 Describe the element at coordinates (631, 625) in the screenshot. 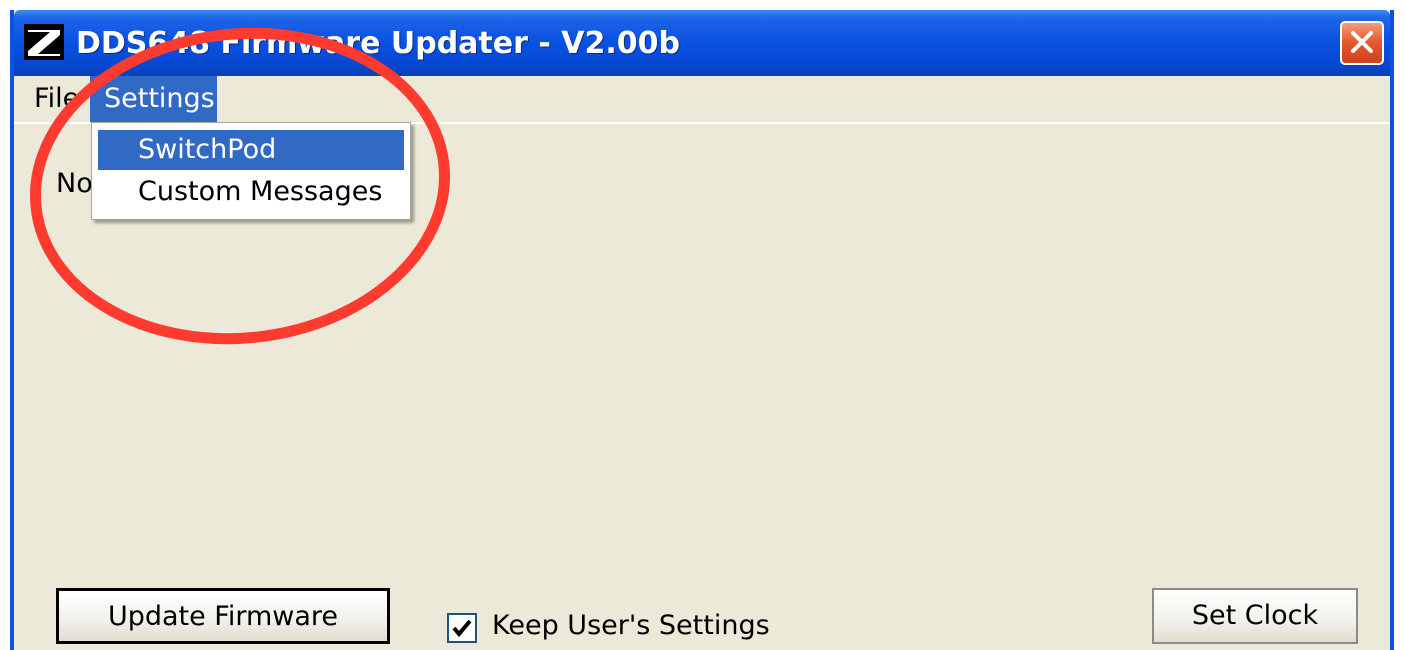

I see `keep-settings-label: Keep User's Settings` at that location.